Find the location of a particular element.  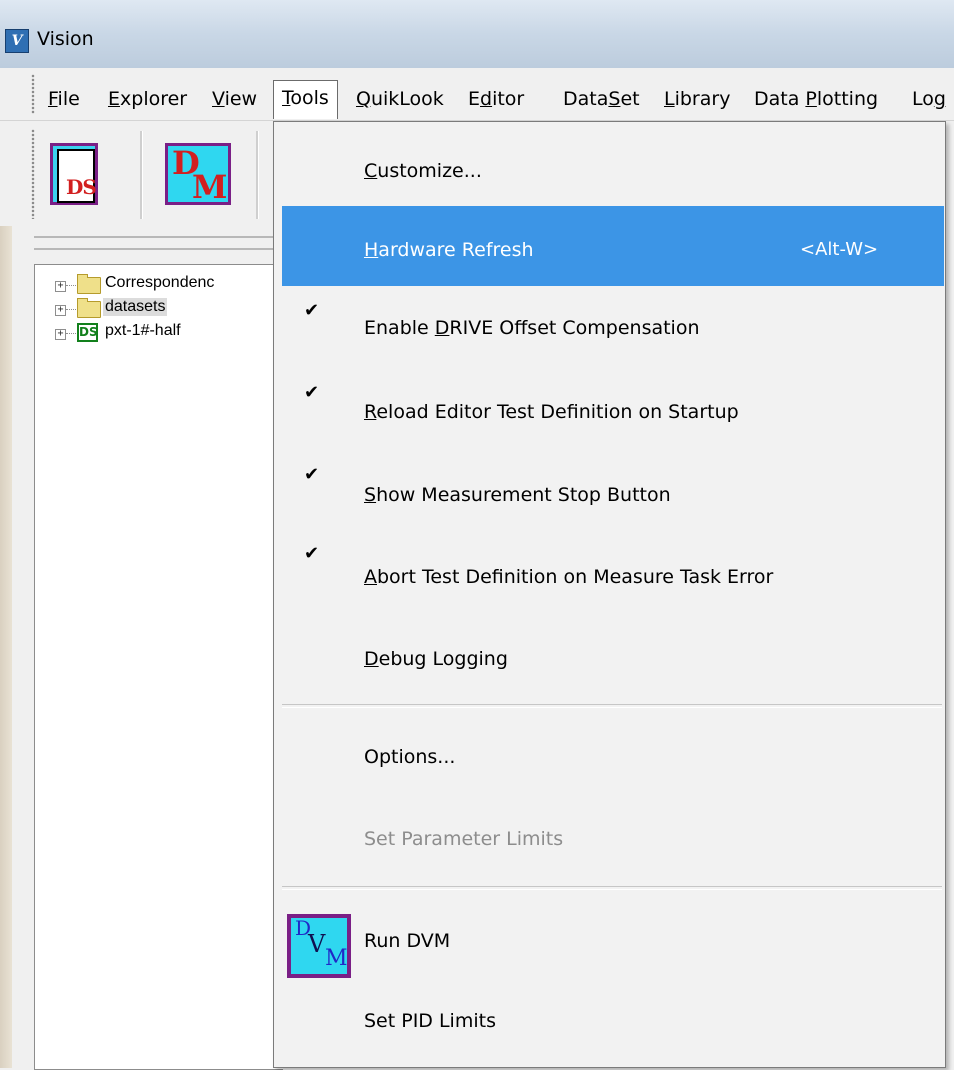

menu-item-label: Set PID Limits is located at coordinates (430, 1021).